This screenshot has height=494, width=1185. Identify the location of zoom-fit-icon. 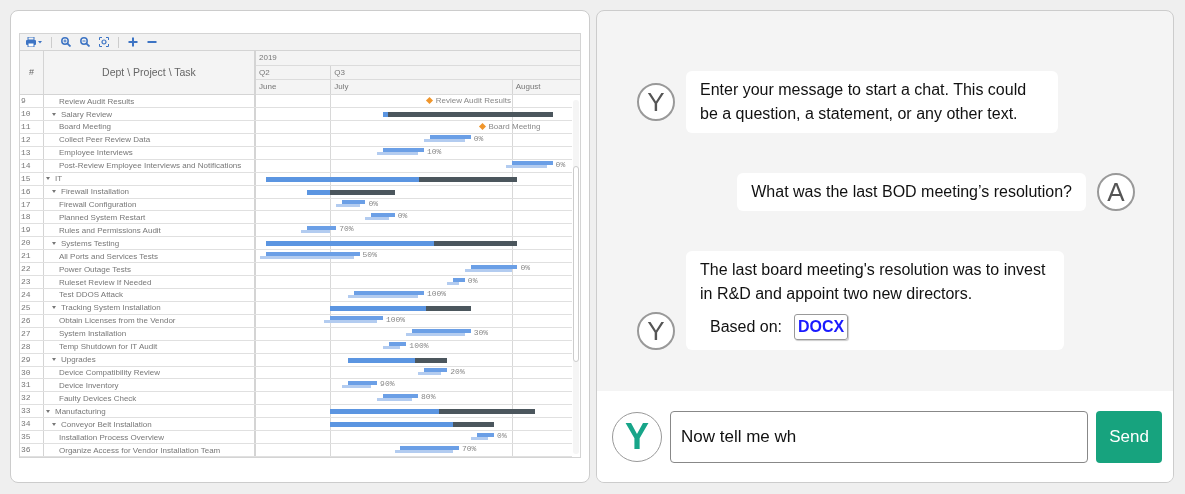
(104, 42).